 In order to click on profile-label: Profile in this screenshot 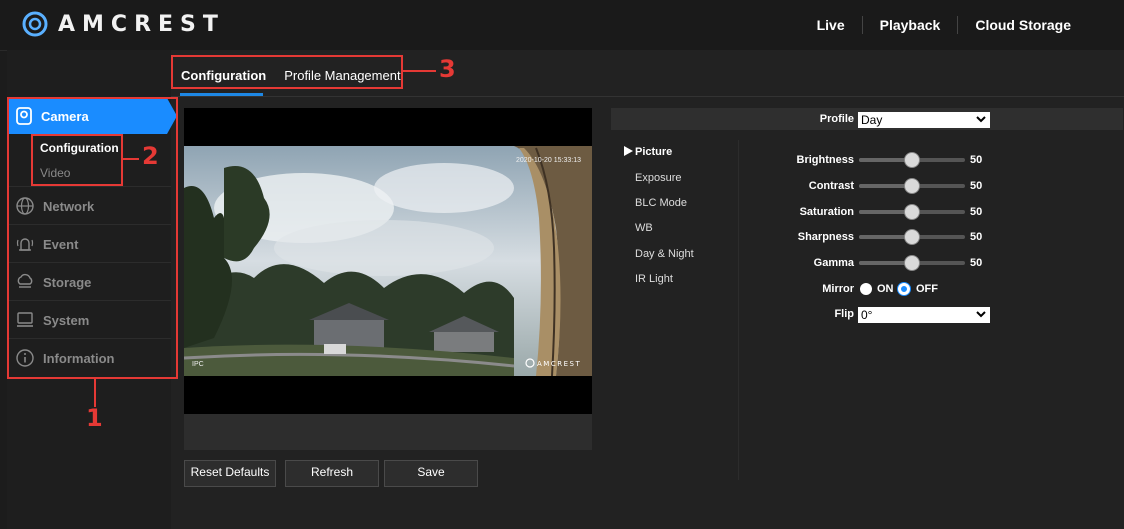, I will do `click(836, 119)`.